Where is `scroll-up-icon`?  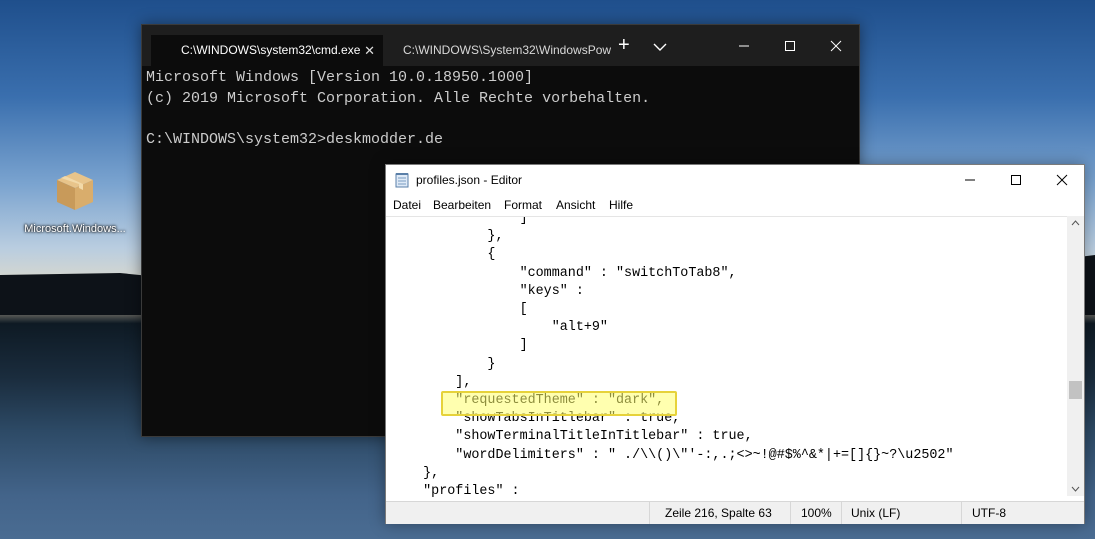
scroll-up-icon is located at coordinates (1075, 223).